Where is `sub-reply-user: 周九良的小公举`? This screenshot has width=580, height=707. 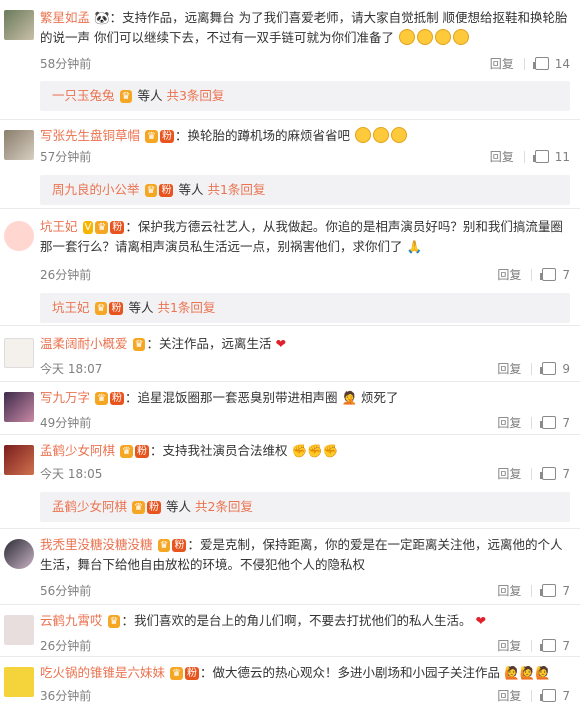 sub-reply-user: 周九良的小公举 is located at coordinates (96, 189).